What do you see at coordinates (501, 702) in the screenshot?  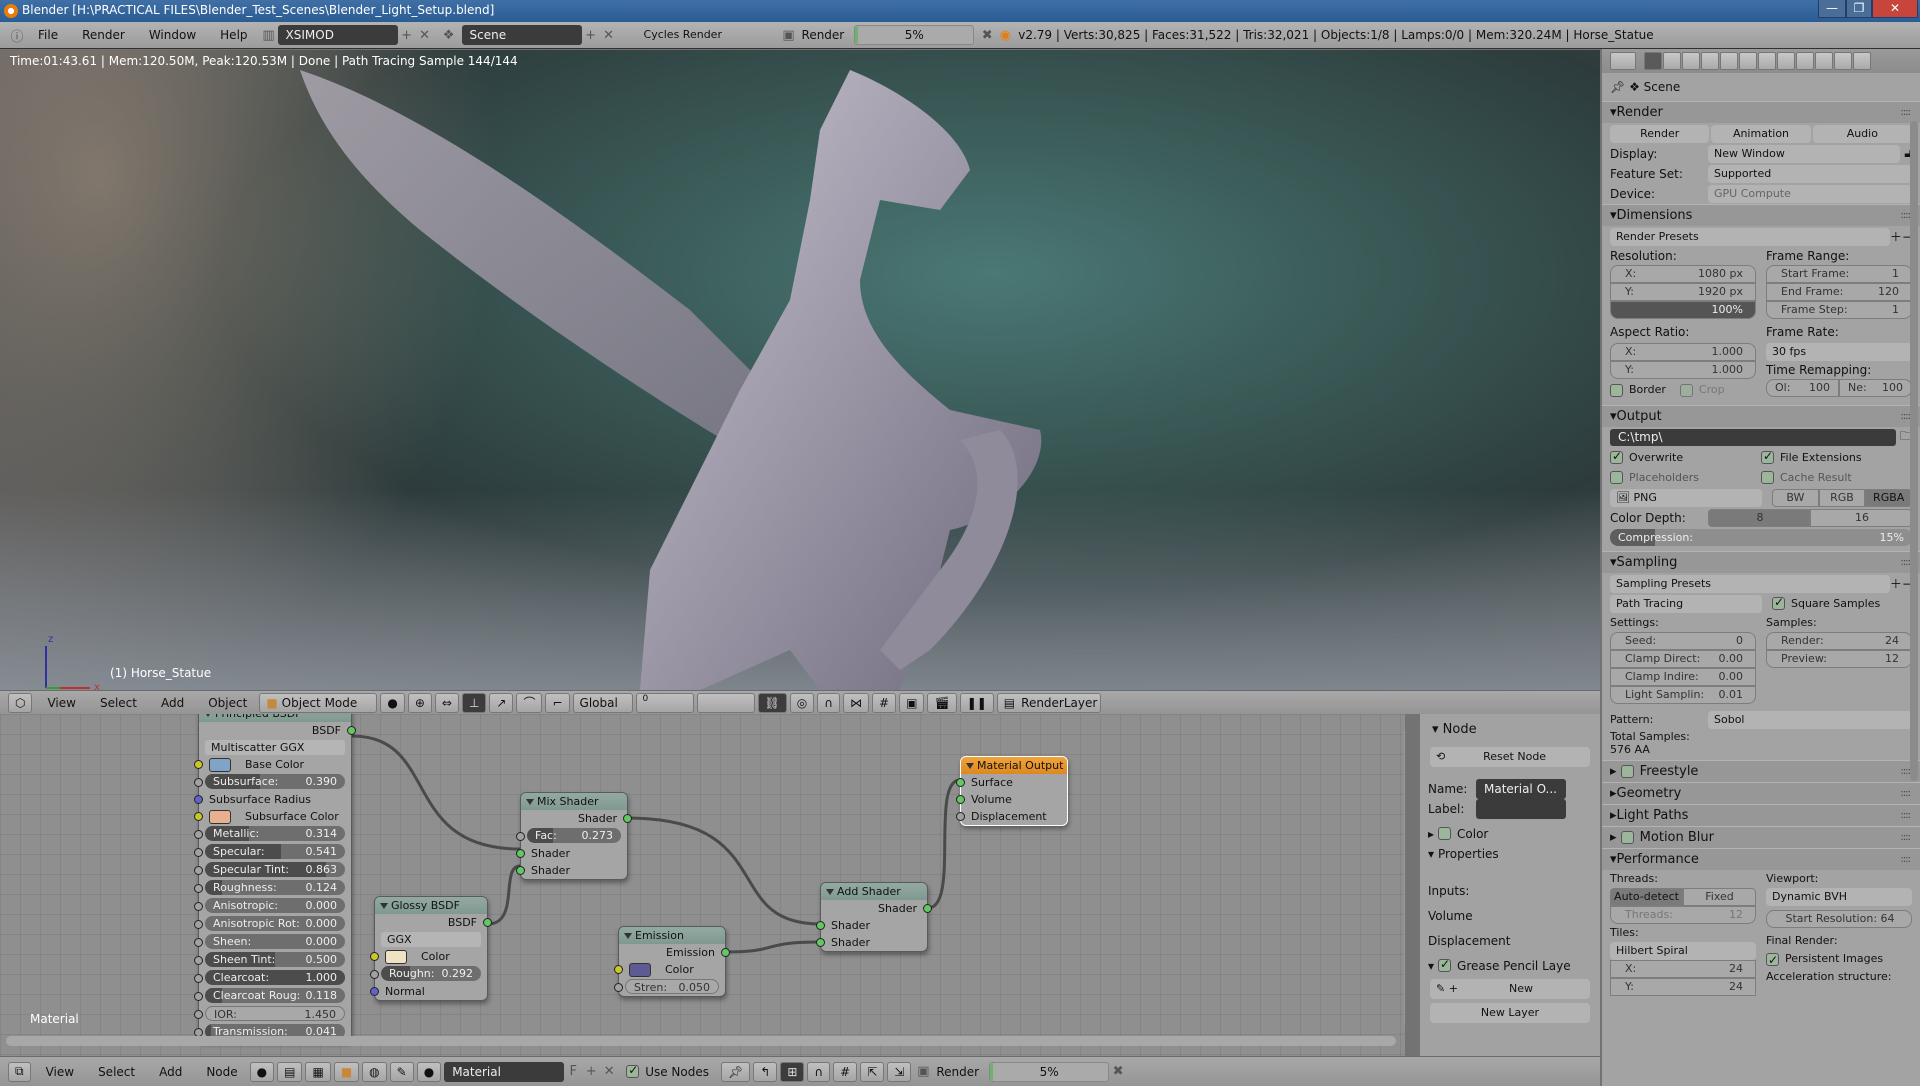 I see `manipulator-rotate-icon: ↗` at bounding box center [501, 702].